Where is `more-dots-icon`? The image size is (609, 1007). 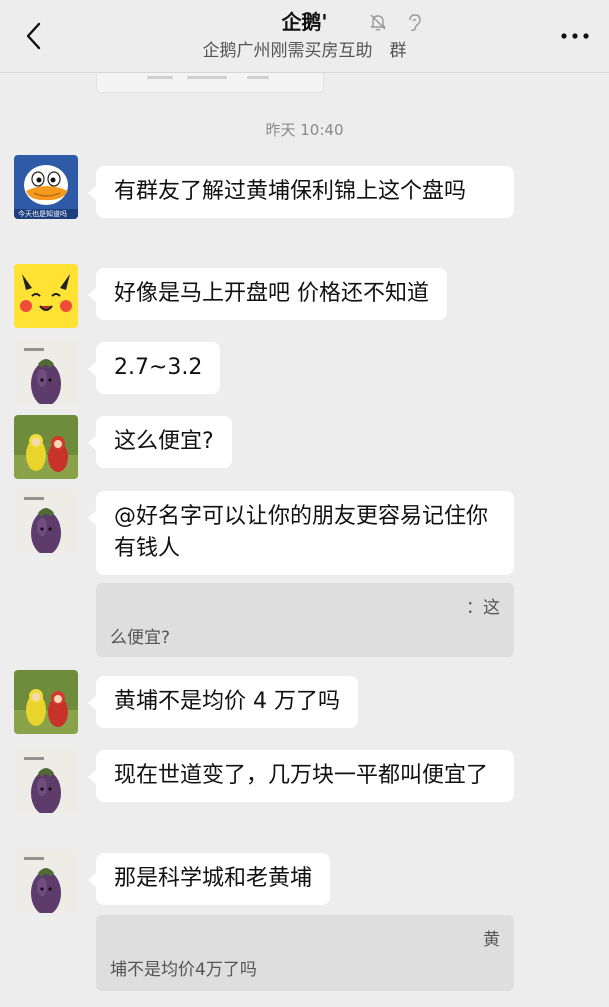 more-dots-icon is located at coordinates (575, 36).